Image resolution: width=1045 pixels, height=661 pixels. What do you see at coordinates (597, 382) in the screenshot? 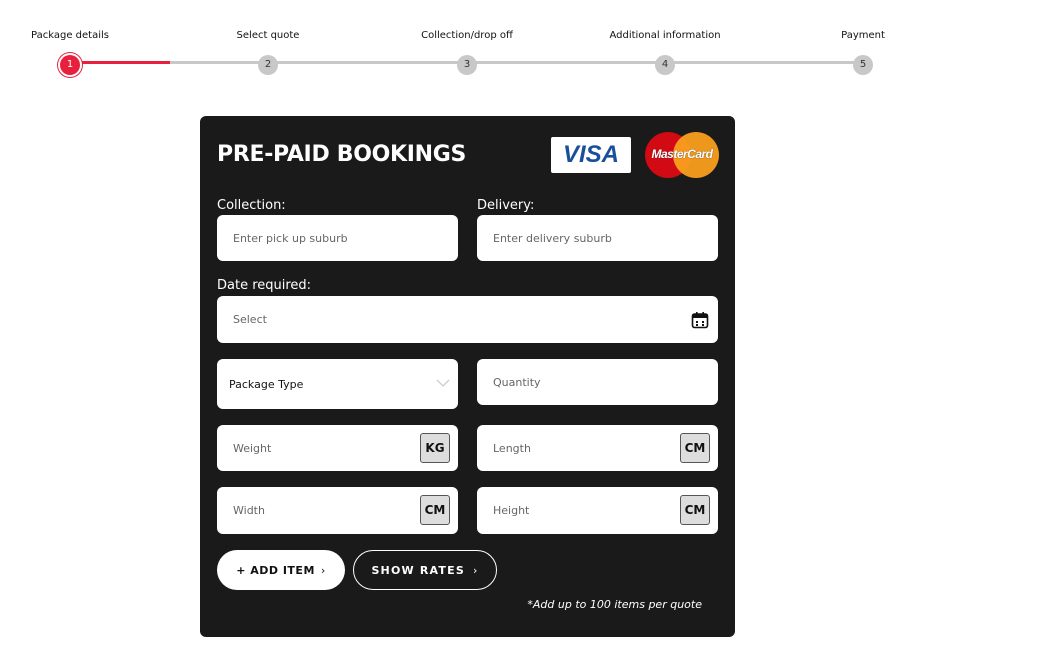
I see `quantity-input: Quantity` at bounding box center [597, 382].